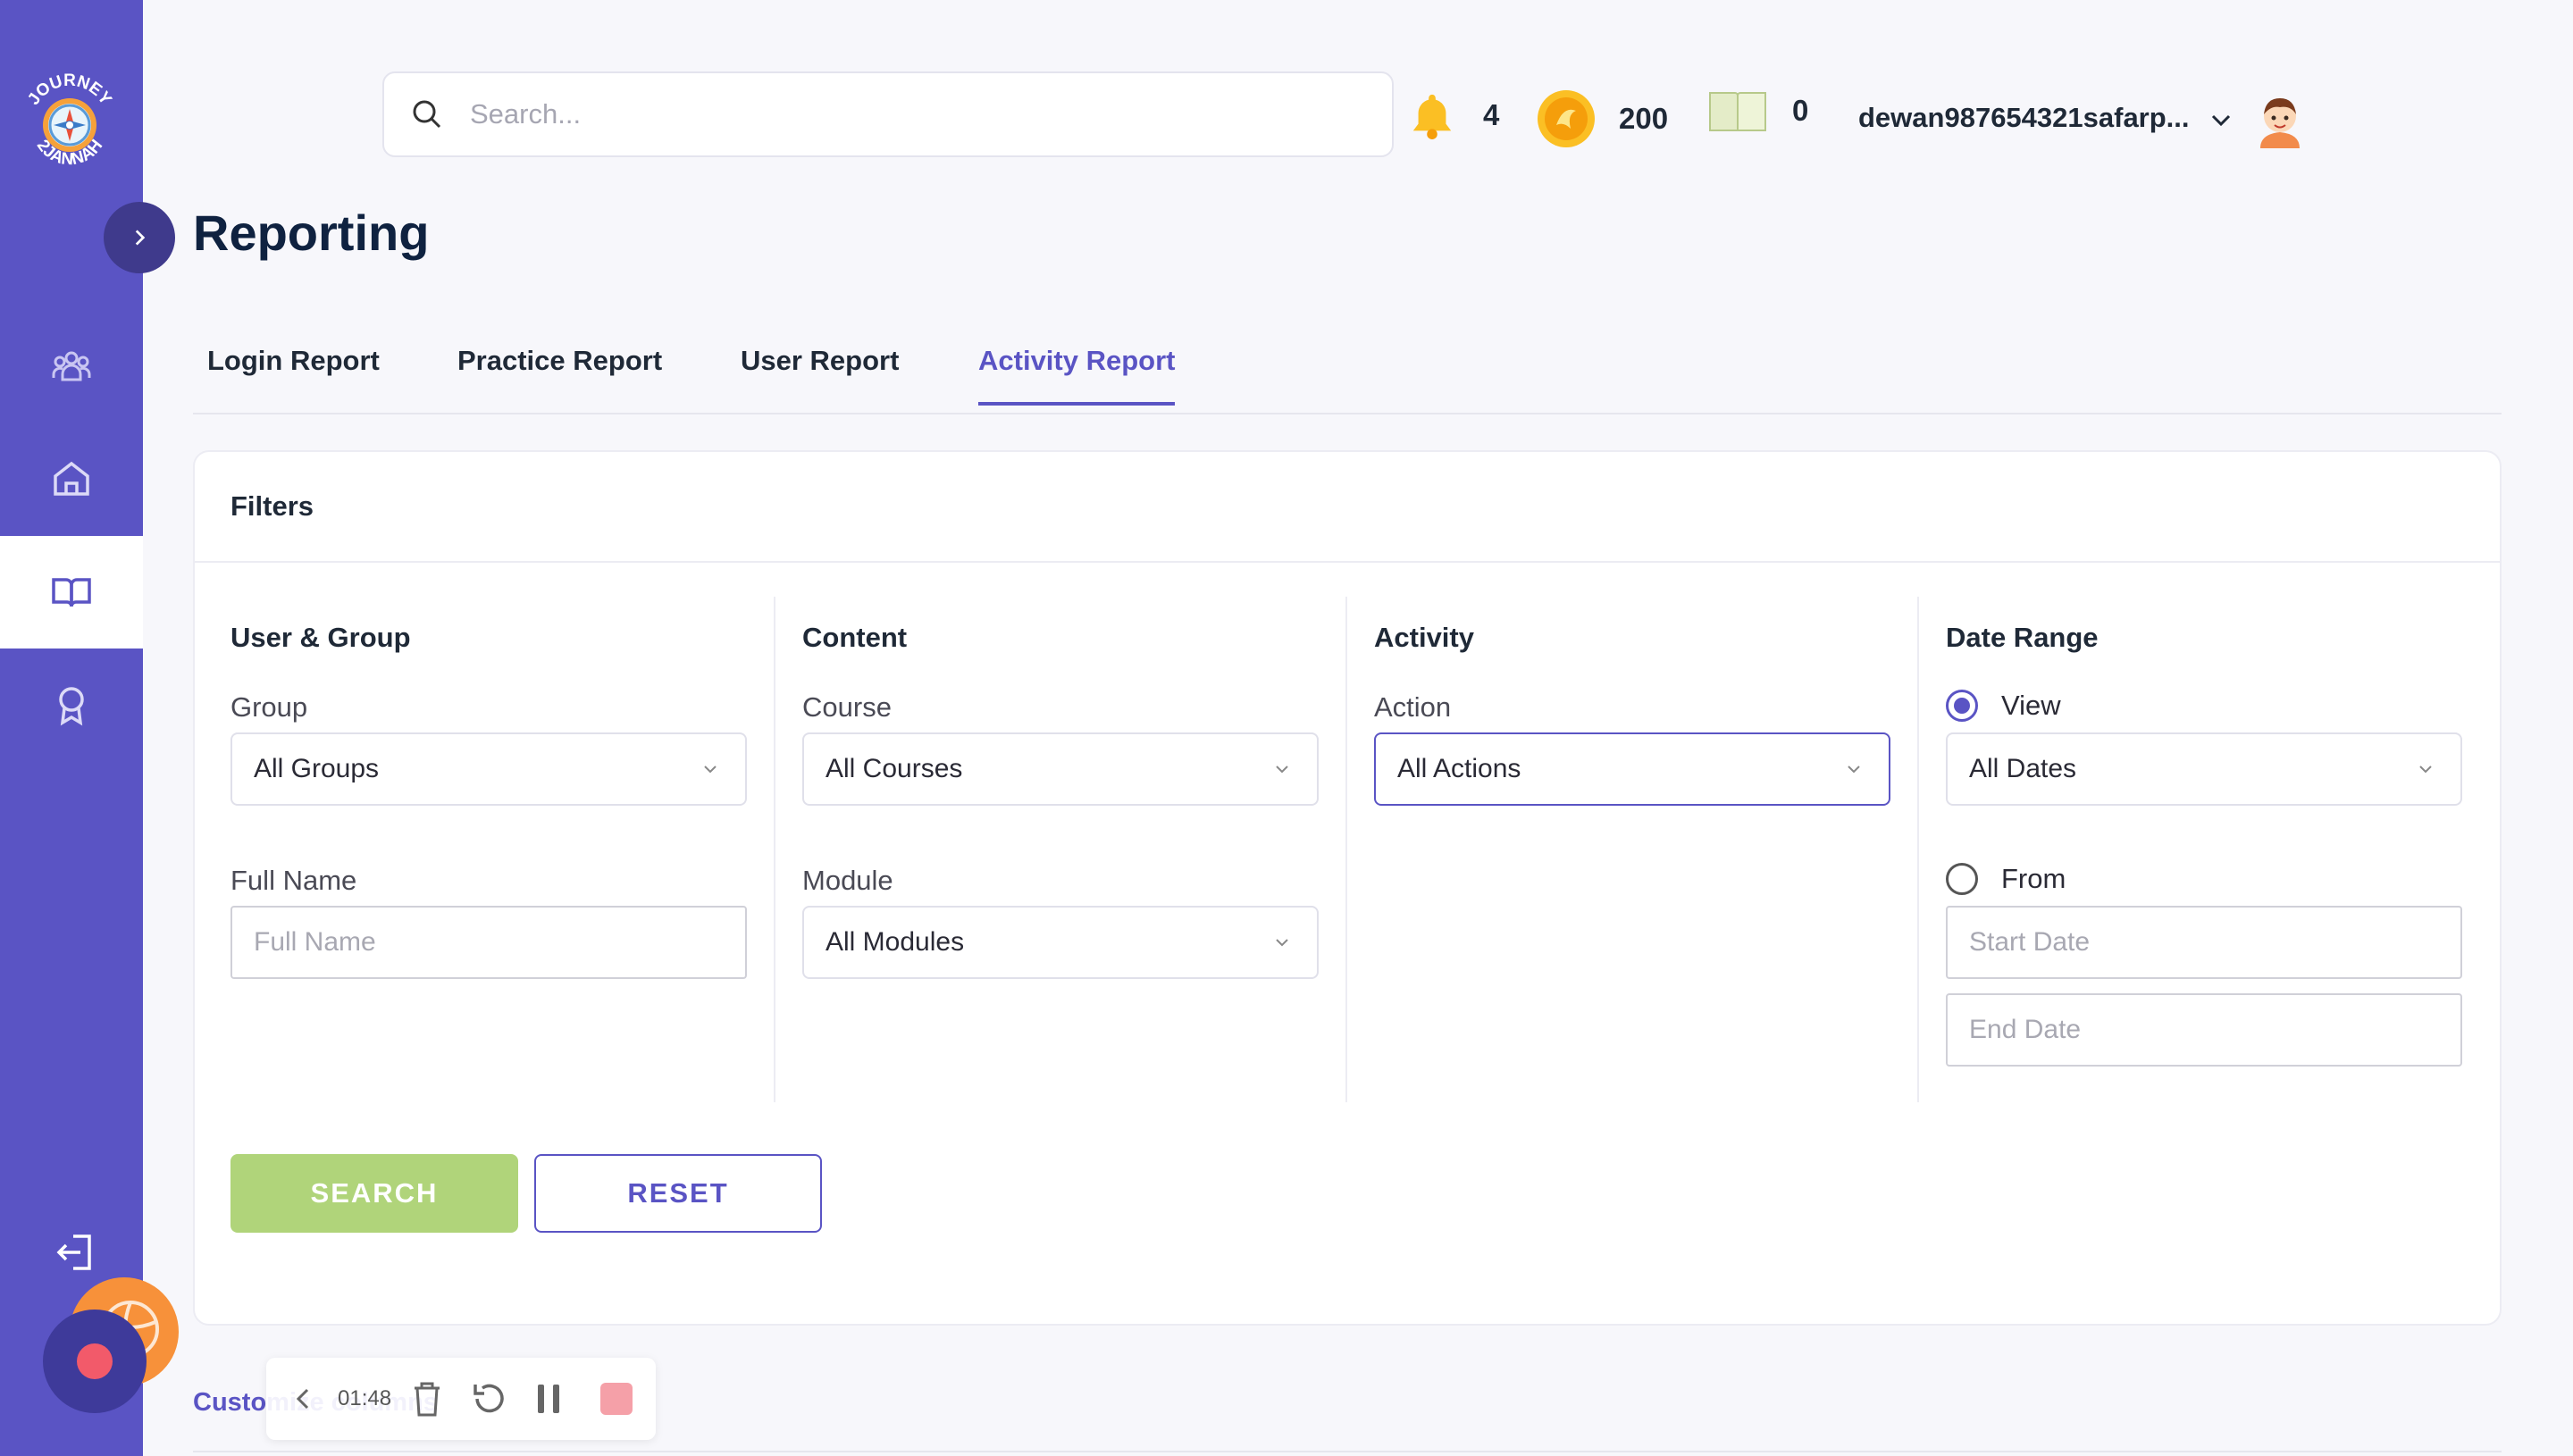 Image resolution: width=2573 pixels, height=1456 pixels. I want to click on search-input, so click(872, 114).